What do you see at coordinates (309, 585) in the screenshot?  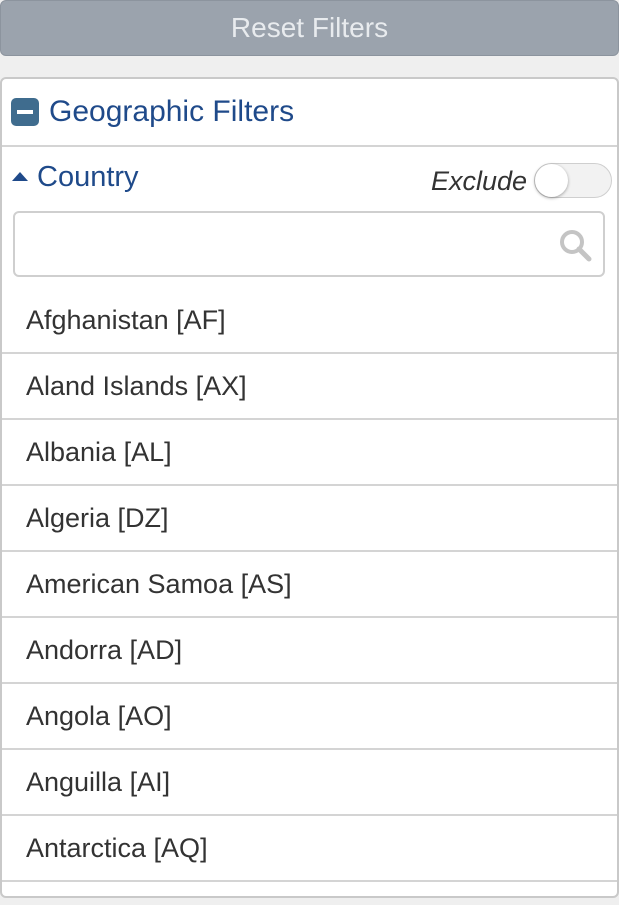 I see `country-list-item: American Samoa [AS]` at bounding box center [309, 585].